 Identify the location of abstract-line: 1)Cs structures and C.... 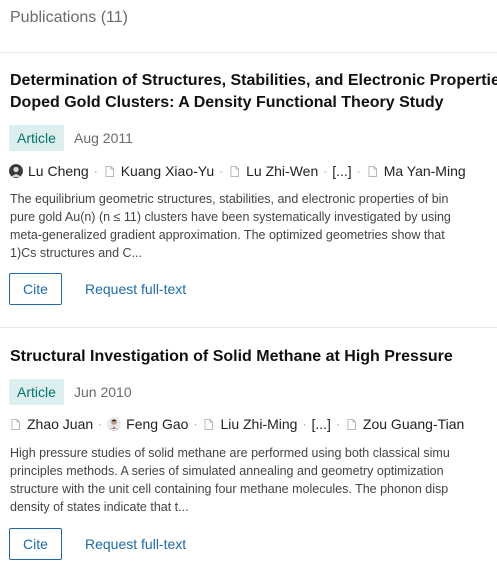
(76, 253).